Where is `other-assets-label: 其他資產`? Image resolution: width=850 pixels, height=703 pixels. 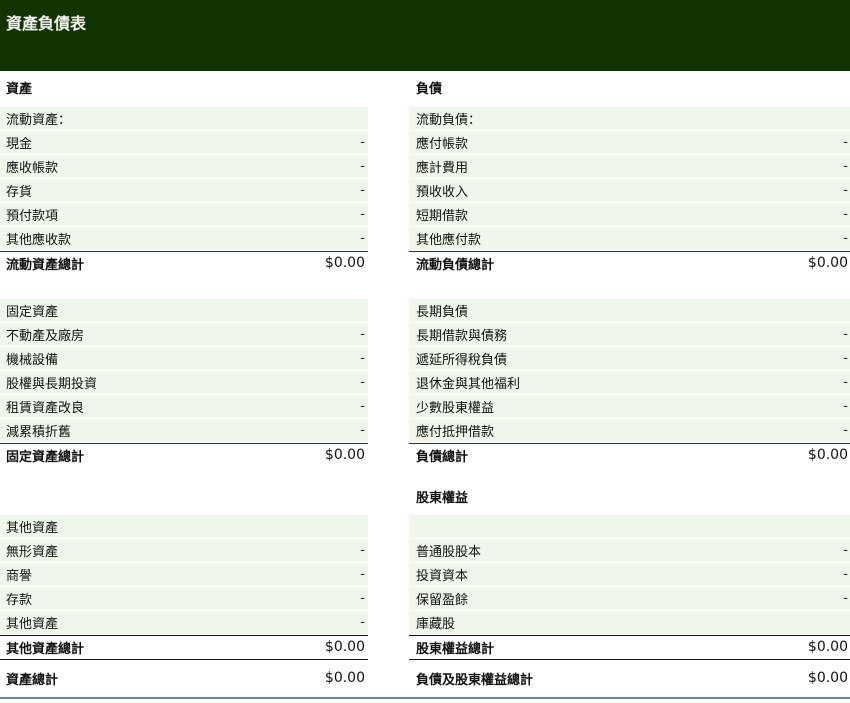
other-assets-label: 其他資產 is located at coordinates (32, 528).